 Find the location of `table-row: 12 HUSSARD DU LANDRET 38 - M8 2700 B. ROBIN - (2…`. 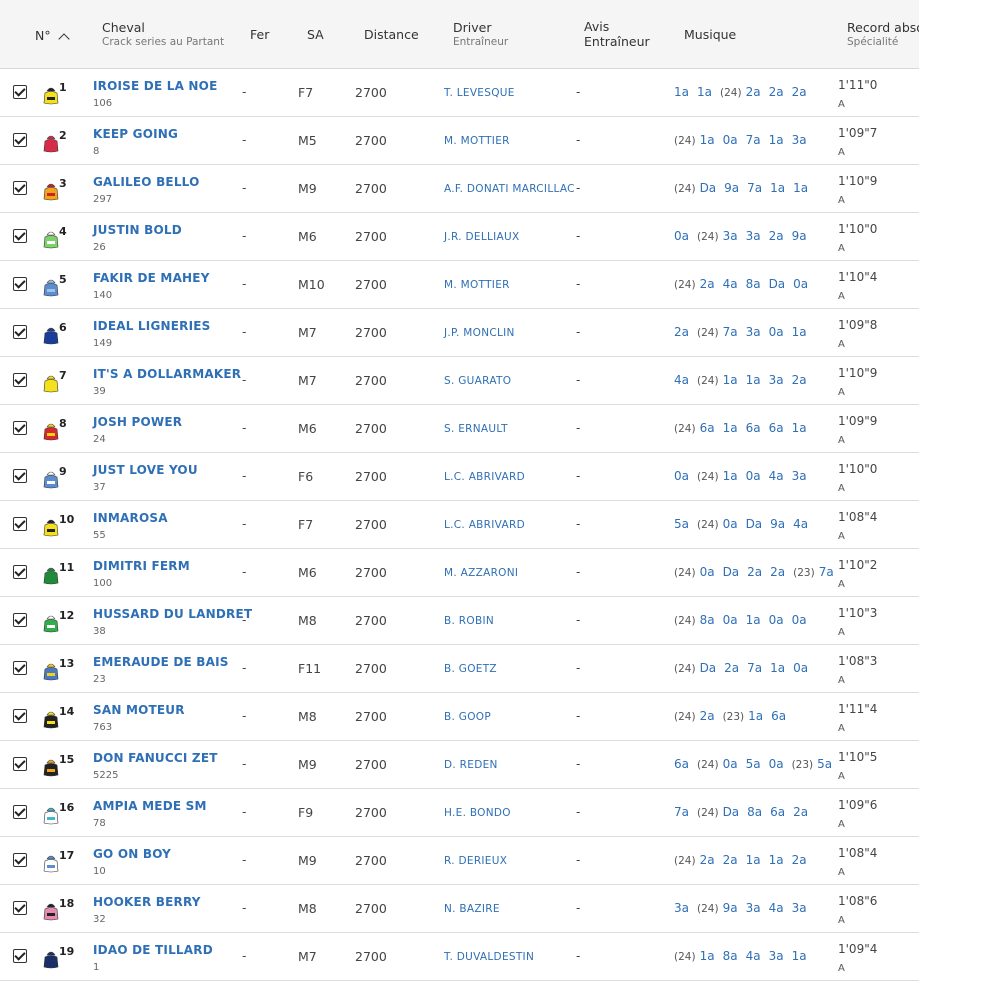

table-row: 12 HUSSARD DU LANDRET 38 - M8 2700 B. ROBIN - (2… is located at coordinates (459, 621).